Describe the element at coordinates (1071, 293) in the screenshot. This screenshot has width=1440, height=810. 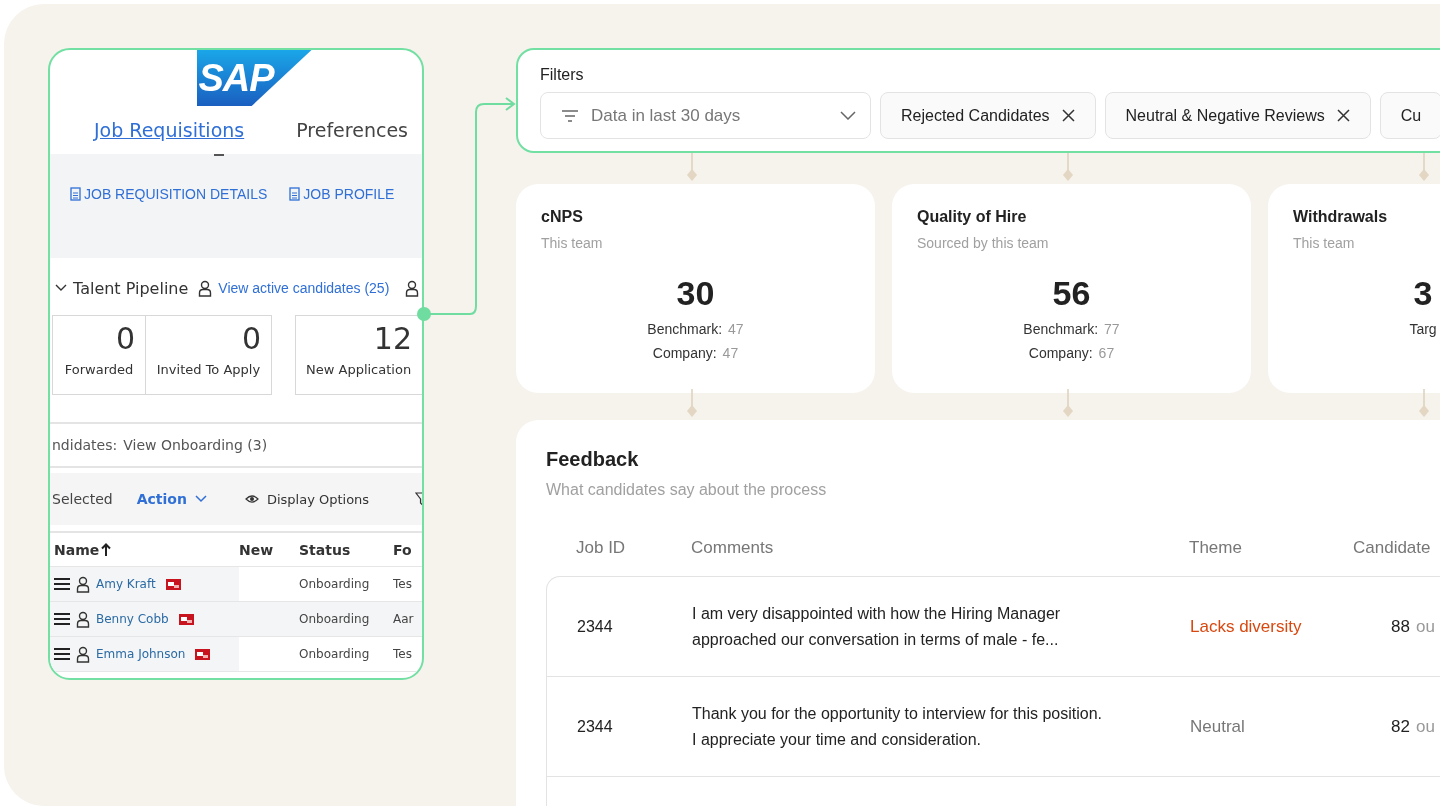
I see `metric-value: 56` at that location.